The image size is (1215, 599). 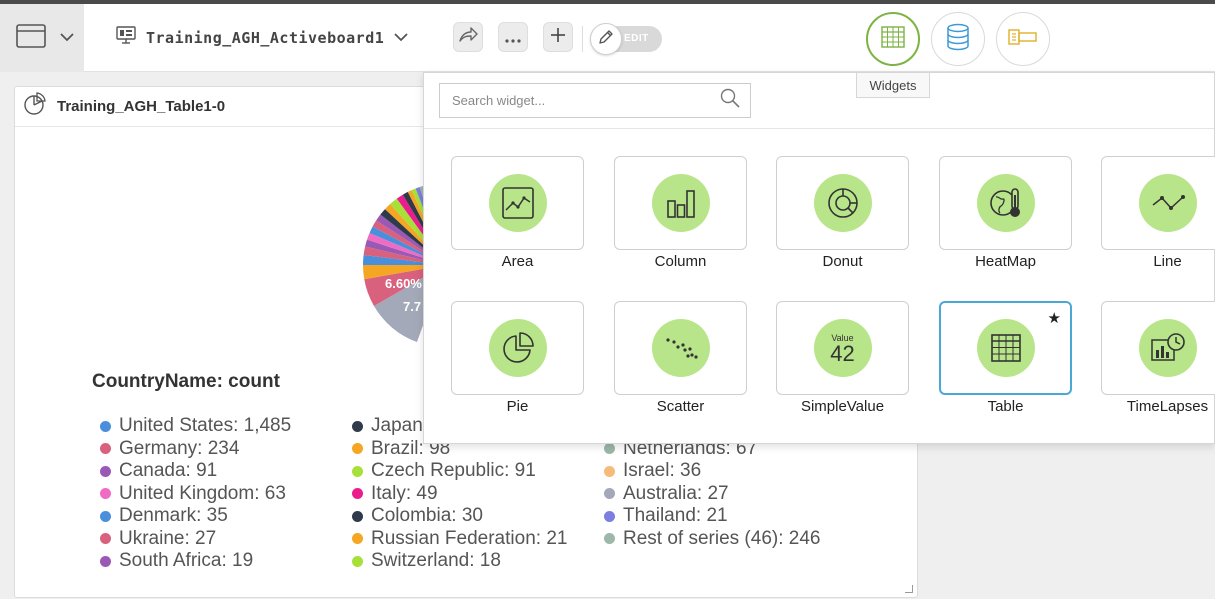 What do you see at coordinates (168, 471) in the screenshot?
I see `legend-label: Canada: 91` at bounding box center [168, 471].